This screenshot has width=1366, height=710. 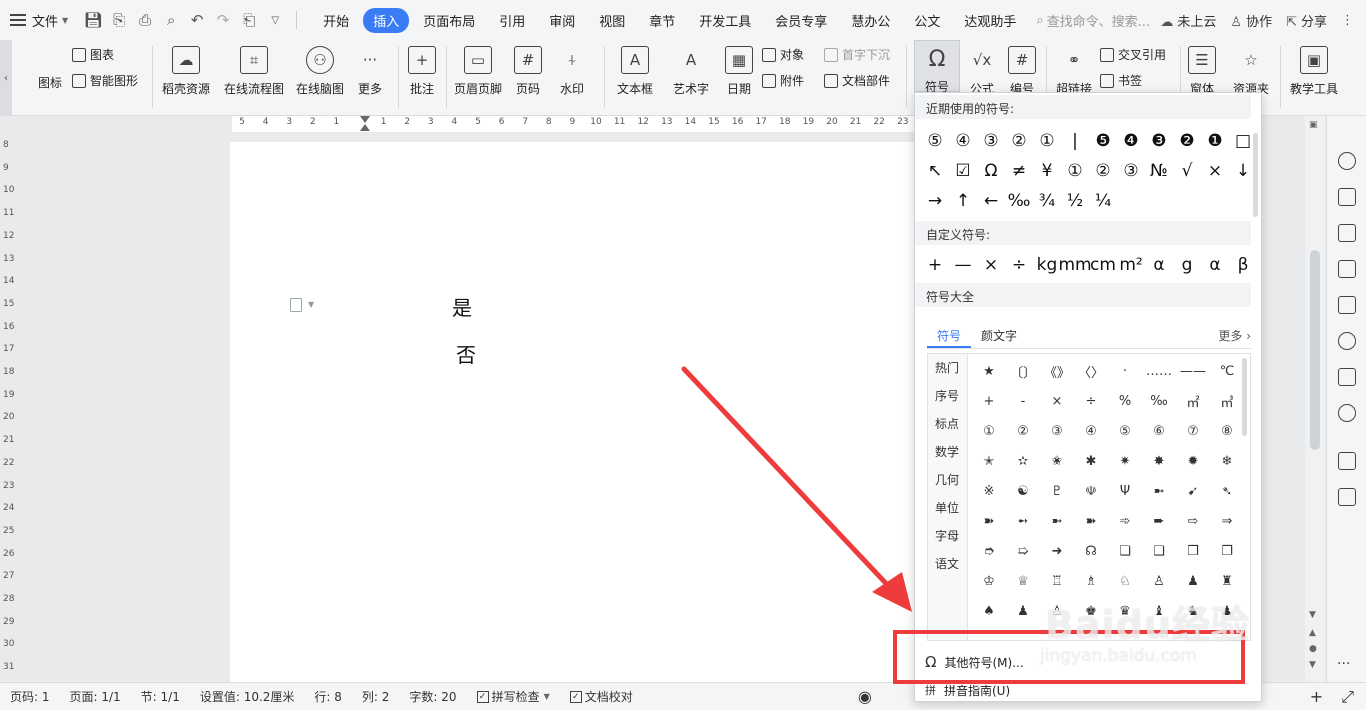 What do you see at coordinates (1244, 397) in the screenshot?
I see `library-scrollbar` at bounding box center [1244, 397].